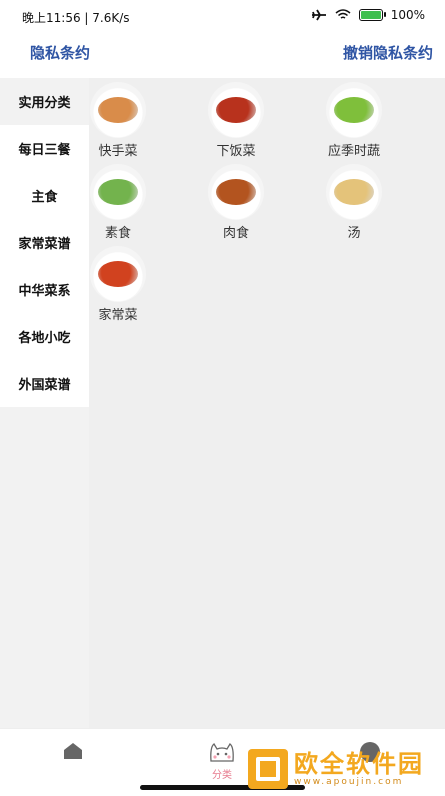  Describe the element at coordinates (266, 121) in the screenshot. I see `grid-item-rice-dishes: 下饭菜` at that location.